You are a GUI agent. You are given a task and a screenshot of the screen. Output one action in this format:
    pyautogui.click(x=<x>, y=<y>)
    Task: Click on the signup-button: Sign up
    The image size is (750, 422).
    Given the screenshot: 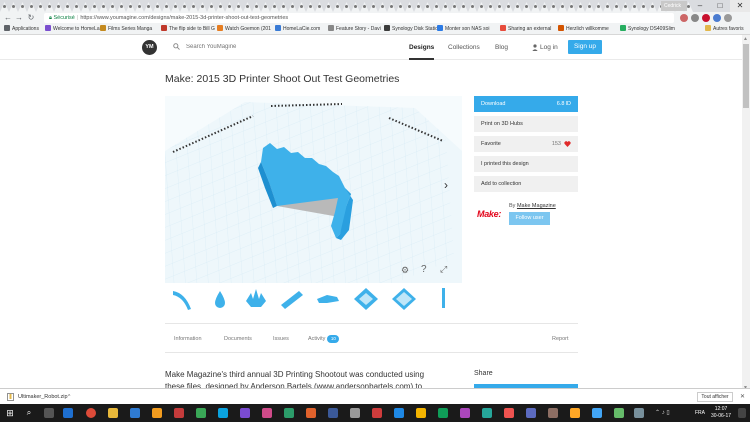 What is the action you would take?
    pyautogui.click(x=585, y=47)
    